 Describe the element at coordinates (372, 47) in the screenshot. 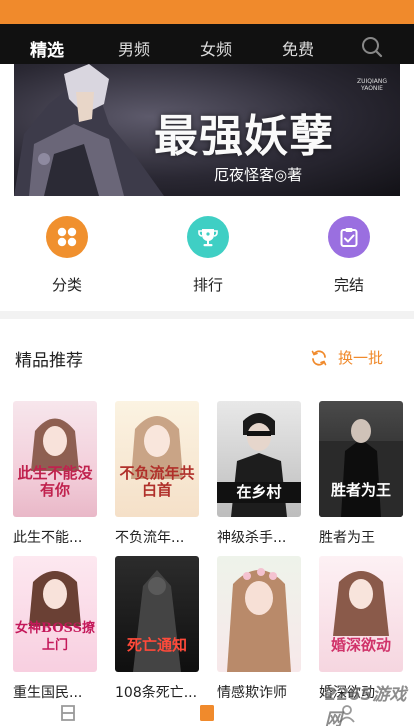

I see `search-icon` at that location.